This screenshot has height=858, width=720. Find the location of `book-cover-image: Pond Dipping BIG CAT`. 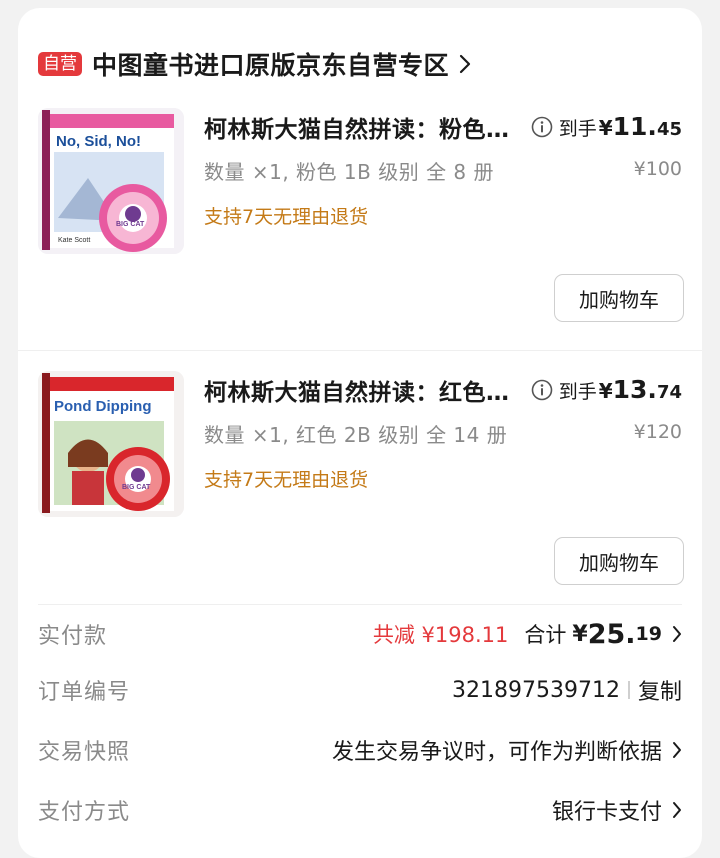

book-cover-image: Pond Dipping BIG CAT is located at coordinates (111, 444).